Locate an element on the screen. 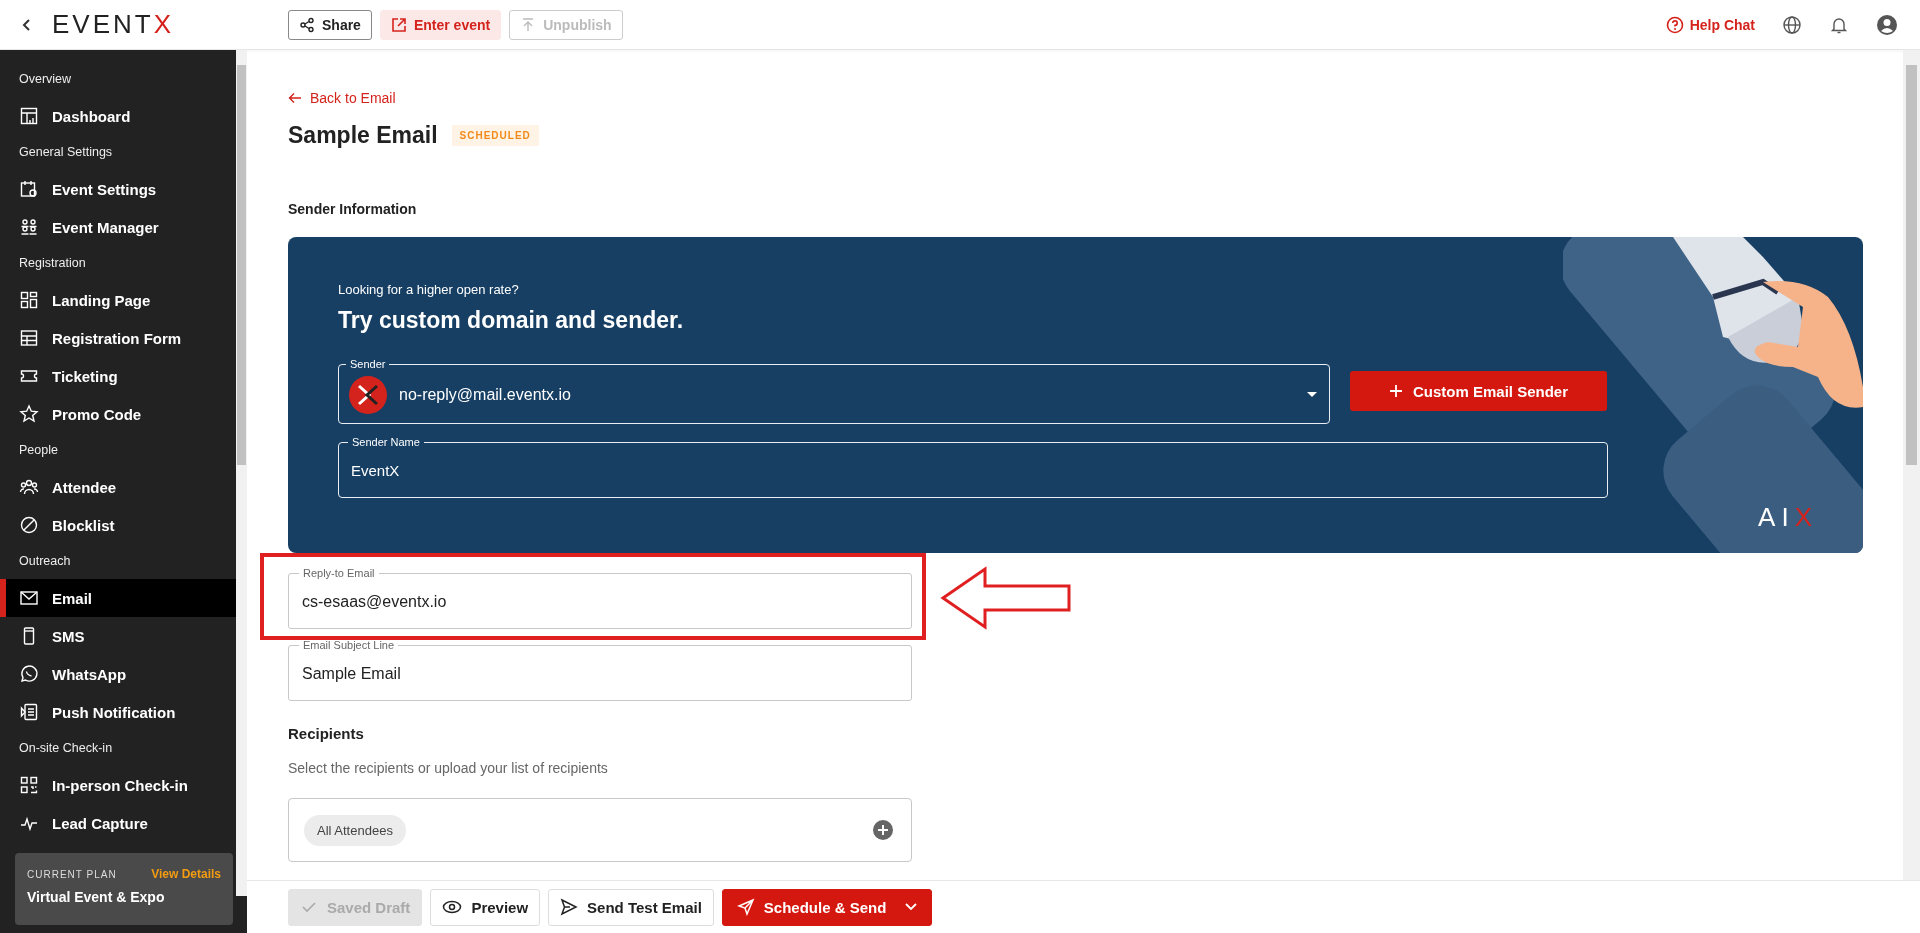 This screenshot has height=933, width=1920. schedule-send-button: Schedule & Send is located at coordinates (827, 907).